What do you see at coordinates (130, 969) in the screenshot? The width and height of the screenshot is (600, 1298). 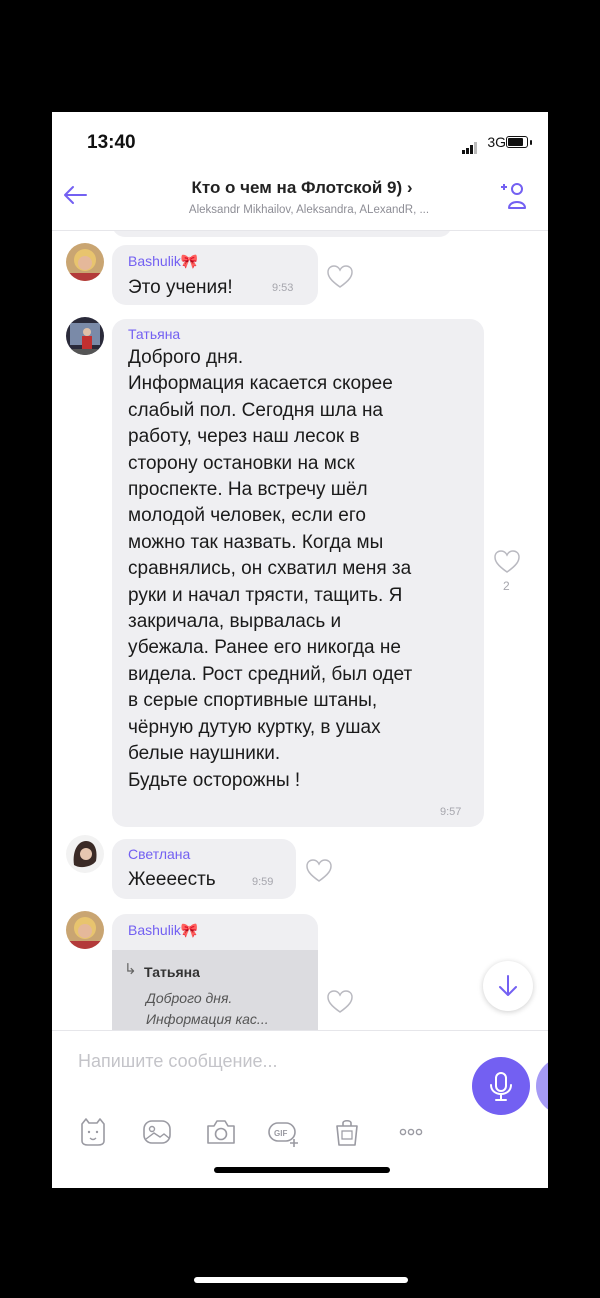 I see `reply-arrow-icon: ↳` at bounding box center [130, 969].